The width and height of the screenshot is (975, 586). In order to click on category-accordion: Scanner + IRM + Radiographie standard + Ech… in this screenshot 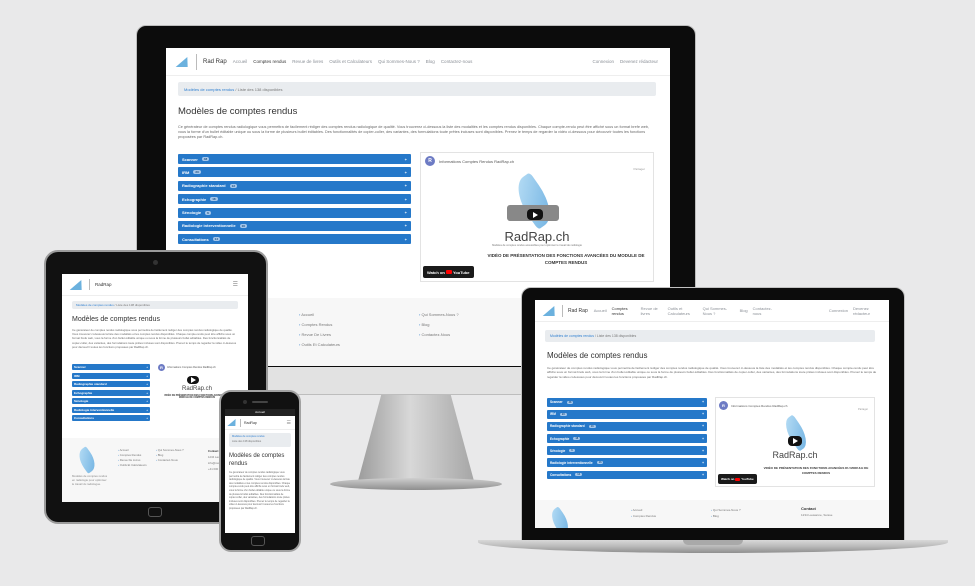, I will do `click(111, 394)`.